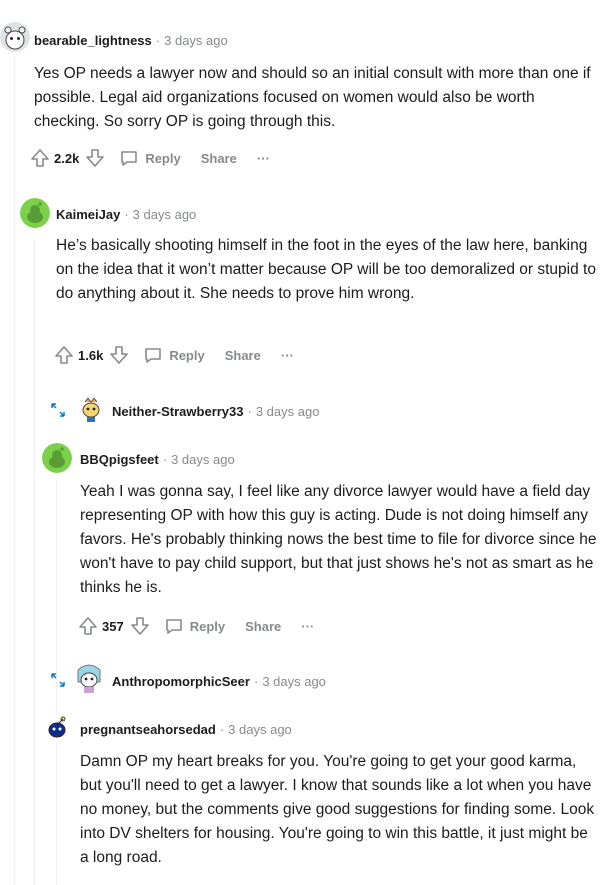 The image size is (610, 885). I want to click on comment-meta: KaimeiJay · 3 days ago, so click(126, 215).